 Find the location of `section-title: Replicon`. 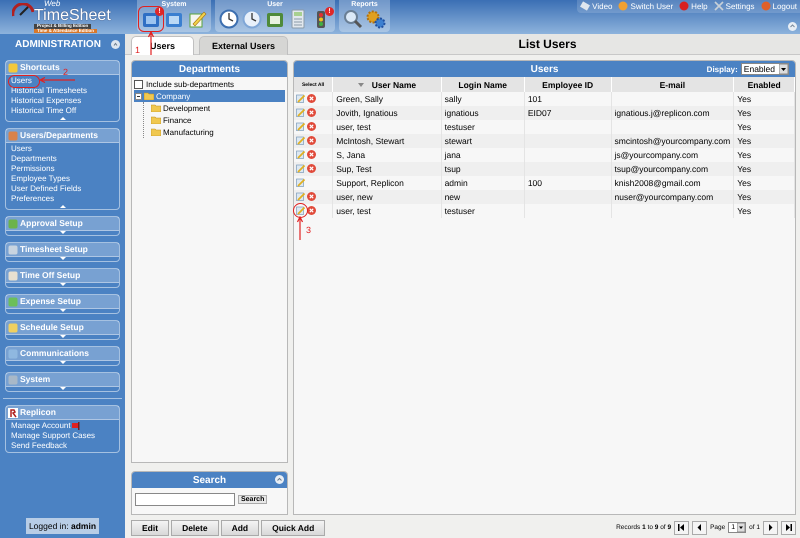

section-title: Replicon is located at coordinates (38, 412).